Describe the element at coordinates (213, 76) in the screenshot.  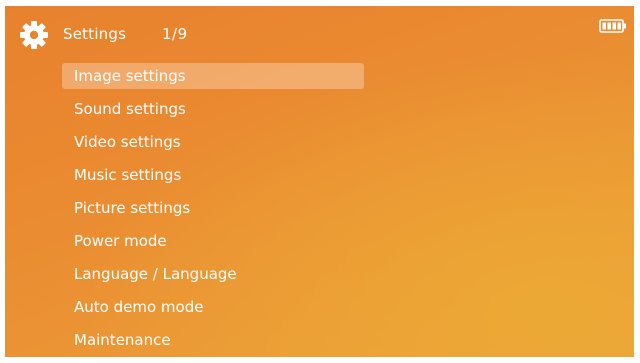
I see `menu-item: Image settings` at that location.